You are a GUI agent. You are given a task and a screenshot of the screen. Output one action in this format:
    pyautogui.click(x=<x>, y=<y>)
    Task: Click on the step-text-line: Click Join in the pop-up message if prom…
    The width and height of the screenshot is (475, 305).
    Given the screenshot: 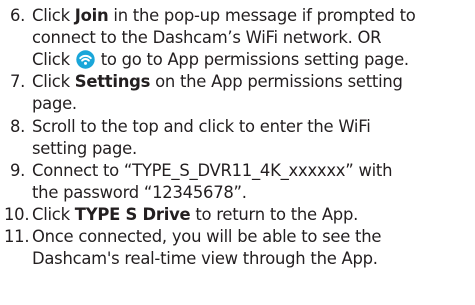 What is the action you would take?
    pyautogui.click(x=224, y=16)
    